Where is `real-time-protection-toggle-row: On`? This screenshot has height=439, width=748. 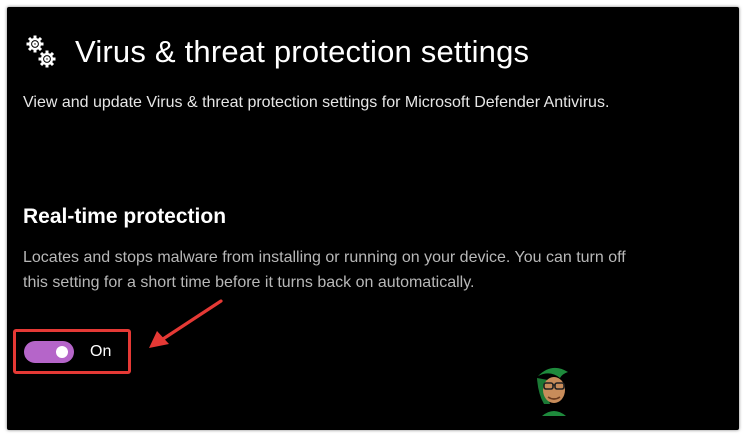 real-time-protection-toggle-row: On is located at coordinates (67, 352).